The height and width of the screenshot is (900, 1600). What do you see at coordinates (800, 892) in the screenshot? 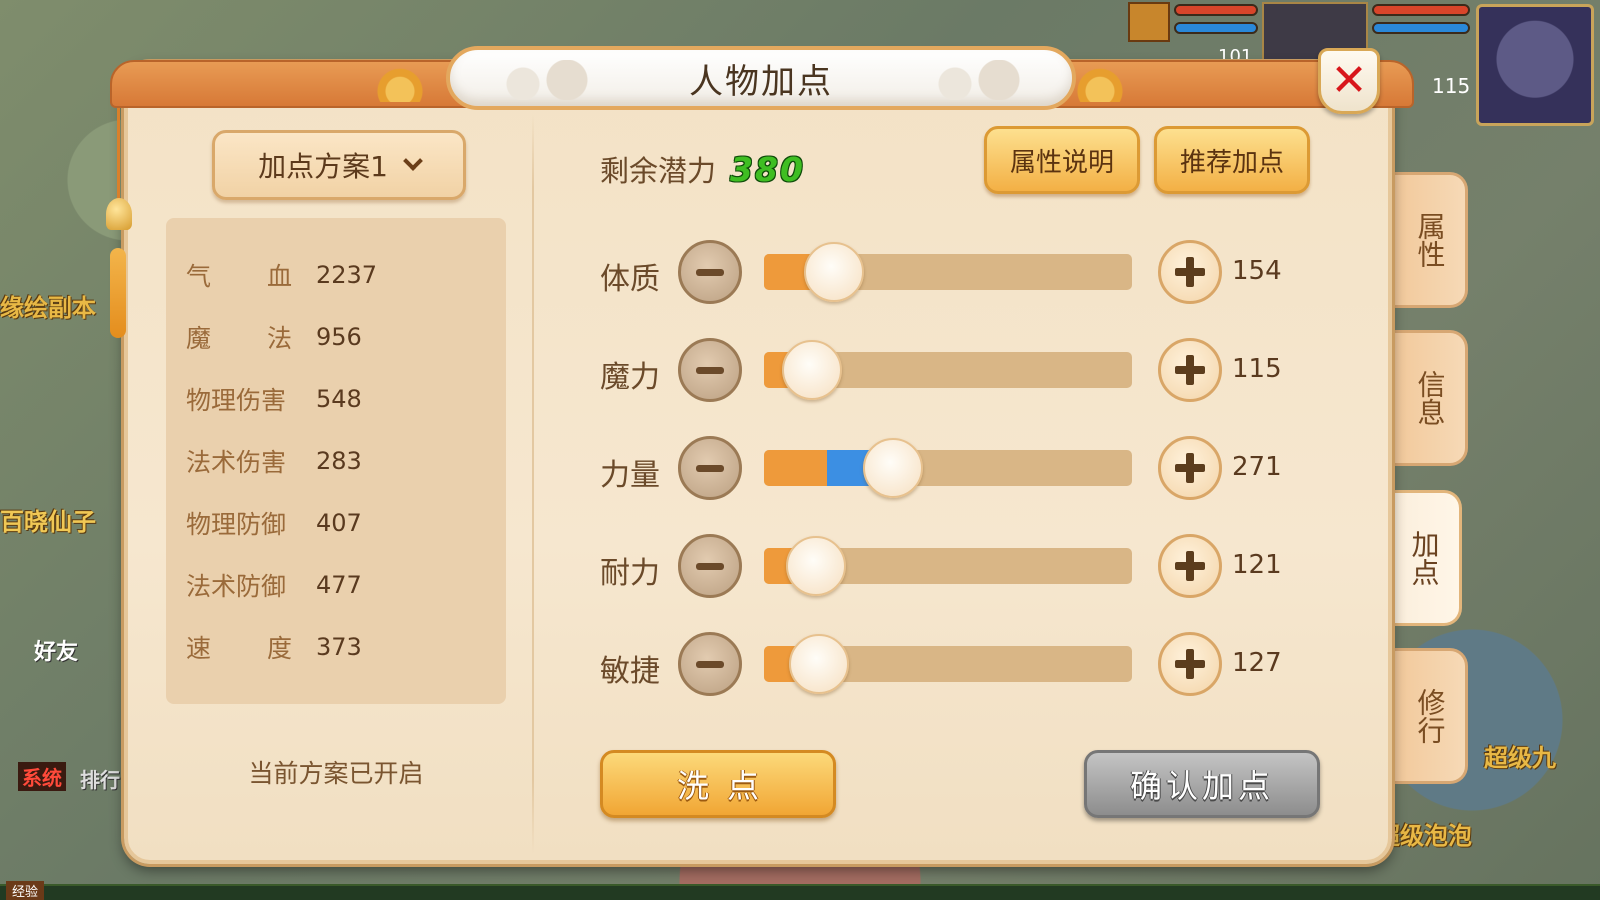
I see `experience-bar` at bounding box center [800, 892].